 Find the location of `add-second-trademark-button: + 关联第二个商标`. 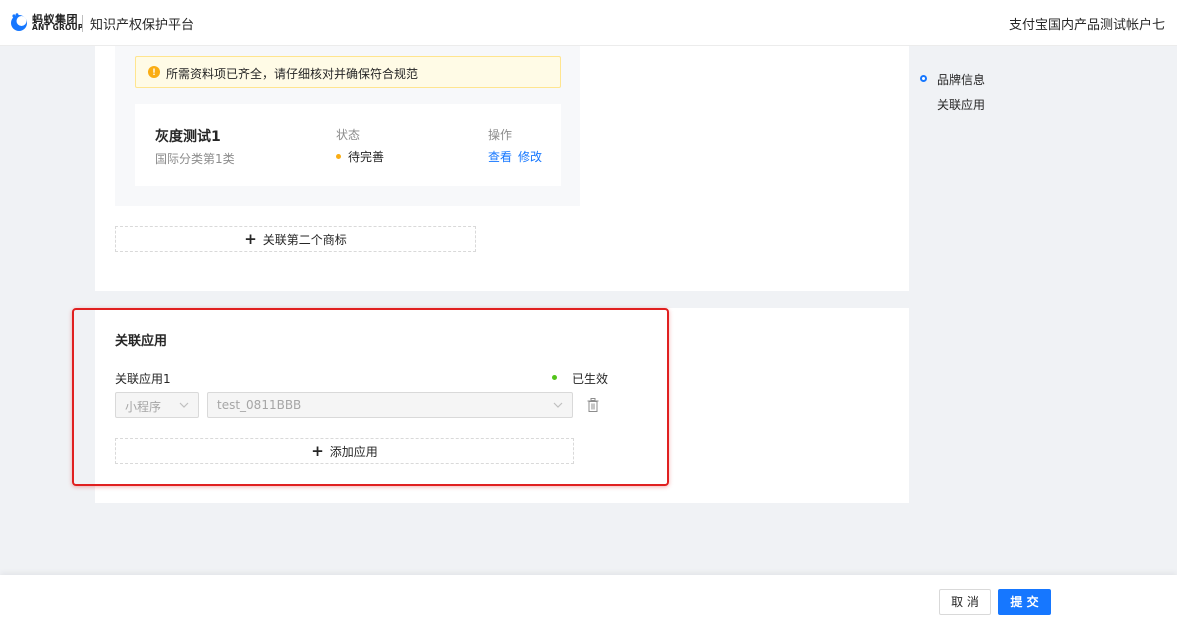

add-second-trademark-button: + 关联第二个商标 is located at coordinates (295, 239).